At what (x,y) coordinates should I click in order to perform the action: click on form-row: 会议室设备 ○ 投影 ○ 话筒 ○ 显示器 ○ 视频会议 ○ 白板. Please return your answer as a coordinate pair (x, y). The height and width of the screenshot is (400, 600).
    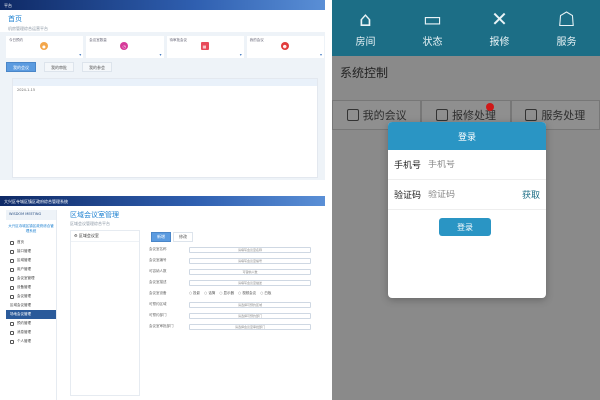
    Looking at the image, I should click on (234, 293).